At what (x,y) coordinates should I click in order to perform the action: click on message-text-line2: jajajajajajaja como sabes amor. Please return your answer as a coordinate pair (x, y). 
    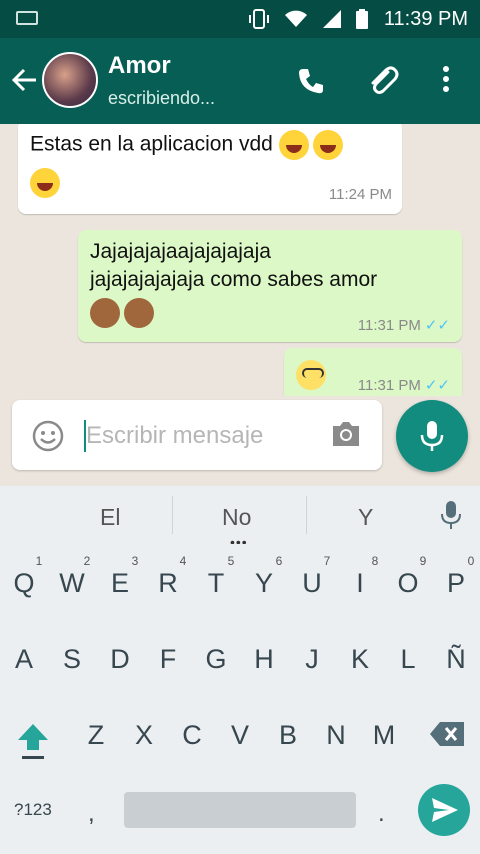
    Looking at the image, I should click on (234, 279).